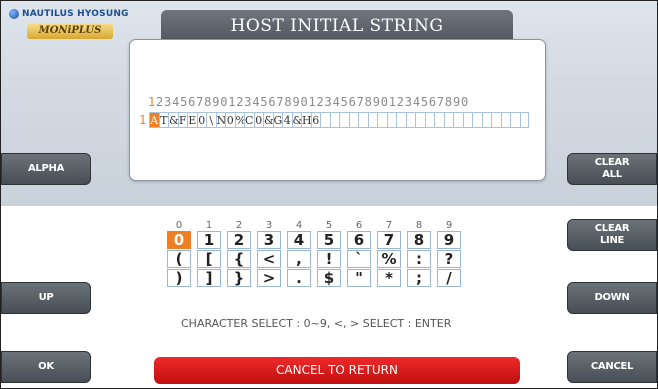  Describe the element at coordinates (299, 240) in the screenshot. I see `keyboard-key: 4` at that location.